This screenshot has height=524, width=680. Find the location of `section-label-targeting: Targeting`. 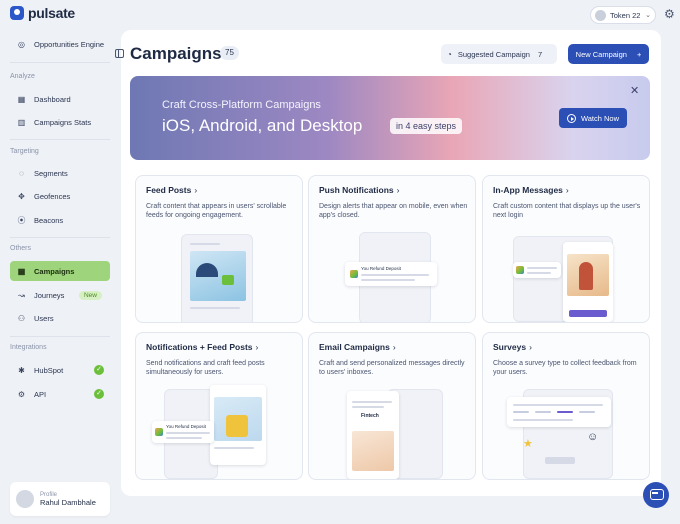

section-label-targeting: Targeting is located at coordinates (24, 151).